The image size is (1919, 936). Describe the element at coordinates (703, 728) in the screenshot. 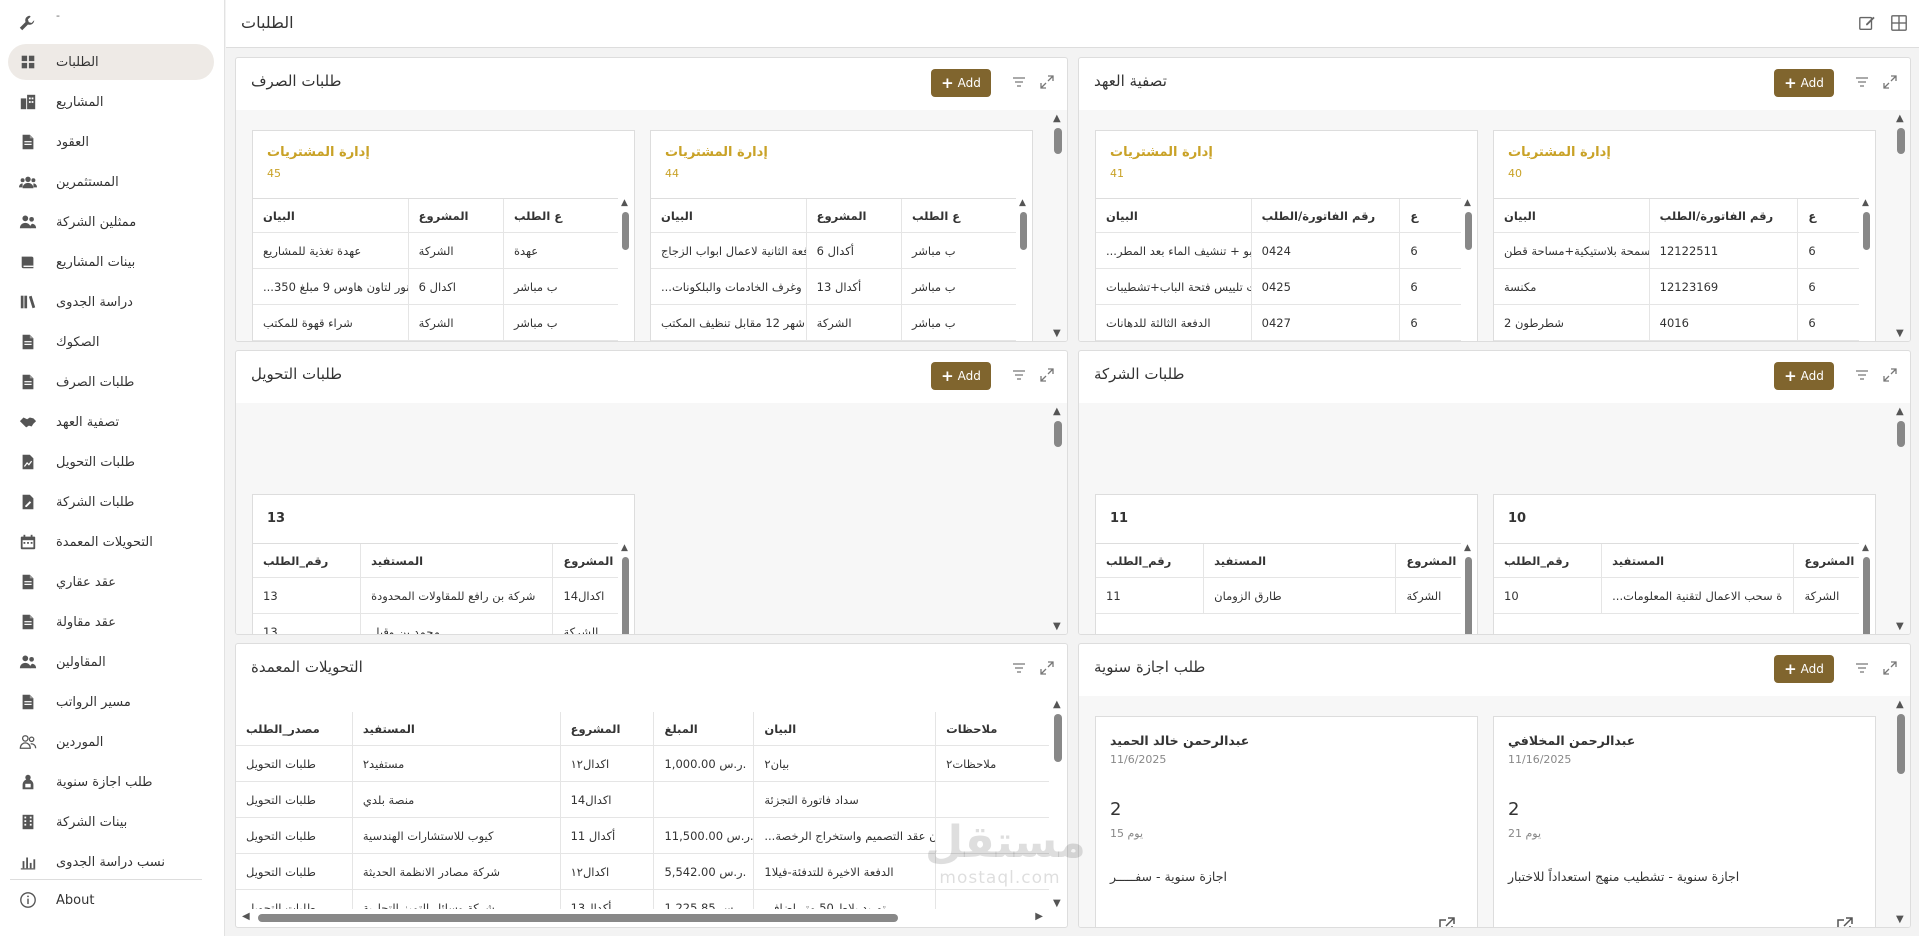

I see `column-header: المبلغ` at that location.